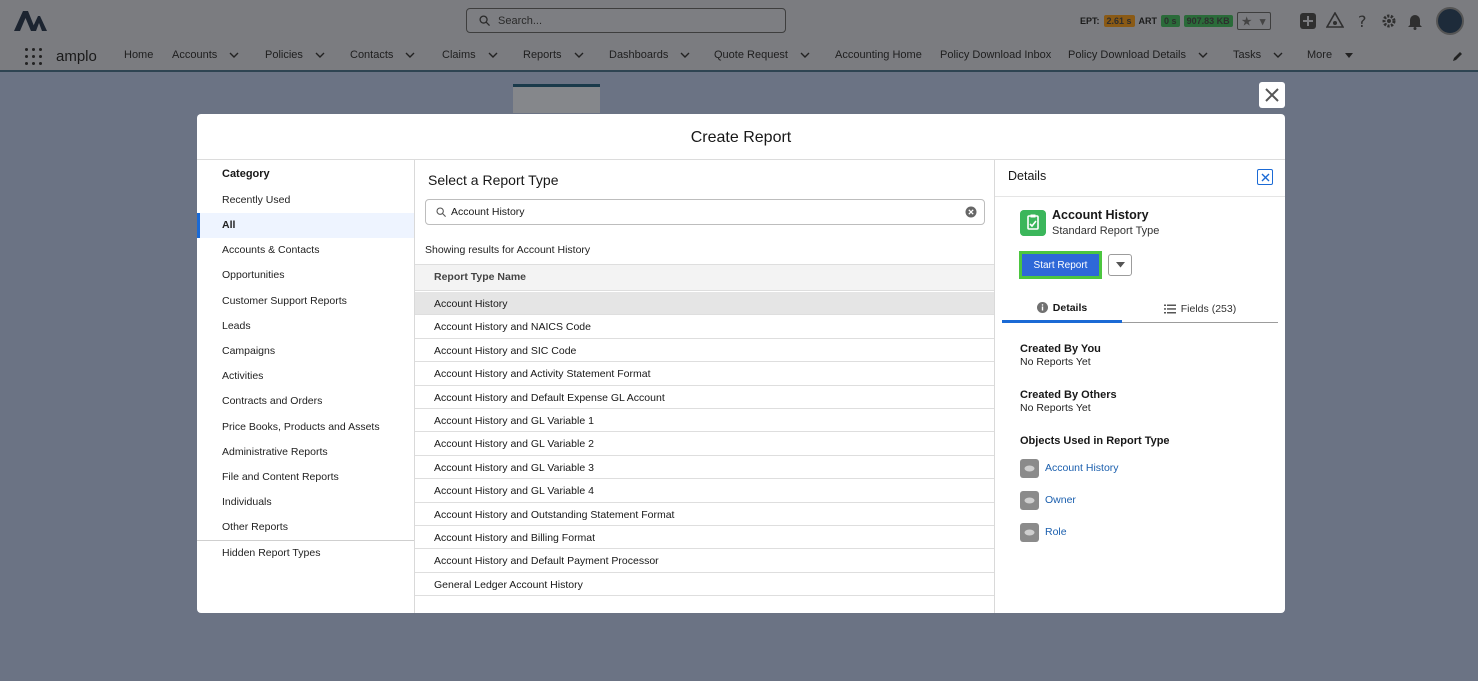 The width and height of the screenshot is (1478, 681). What do you see at coordinates (704, 468) in the screenshot?
I see `table-row: Account History and GL Variable 3` at bounding box center [704, 468].